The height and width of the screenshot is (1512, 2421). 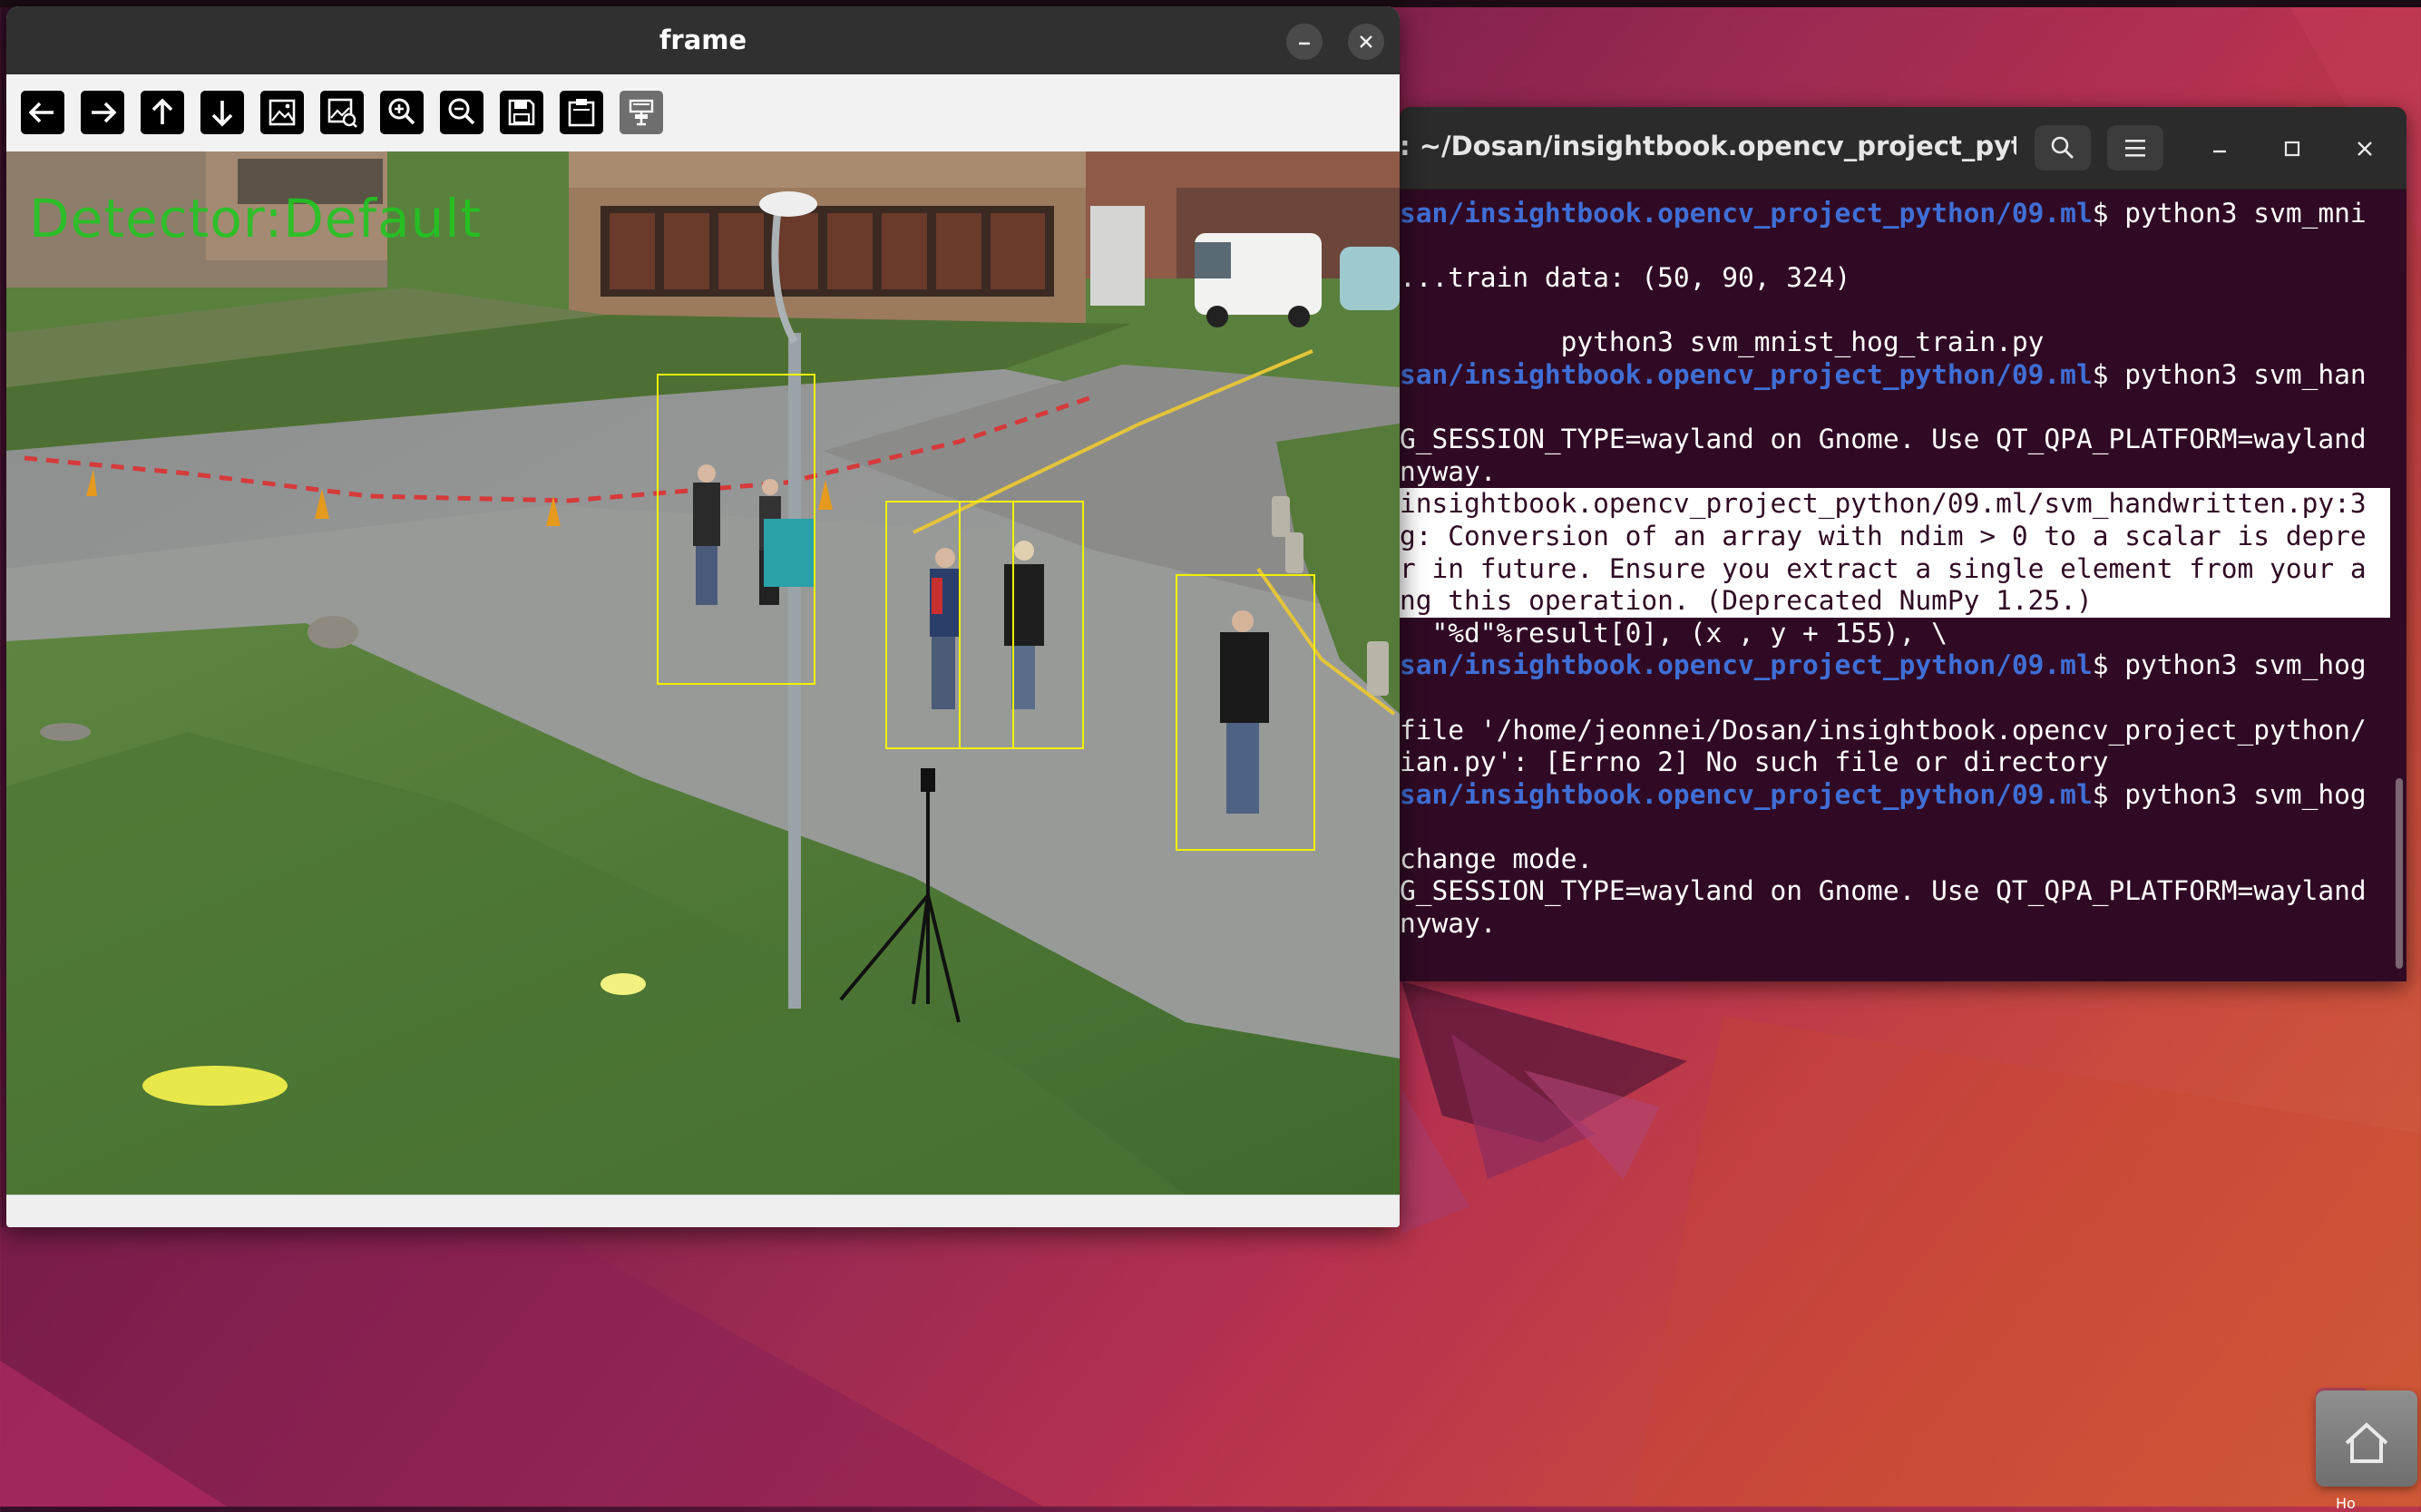 I want to click on detector-label: Detector:Default, so click(x=256, y=218).